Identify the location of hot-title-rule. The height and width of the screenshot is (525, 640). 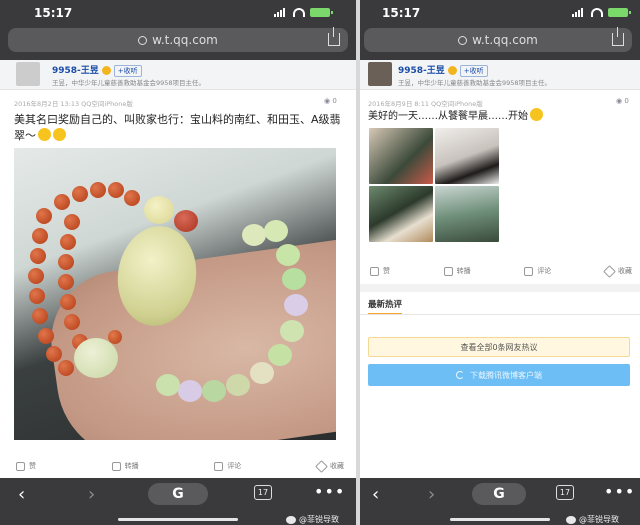
(500, 314).